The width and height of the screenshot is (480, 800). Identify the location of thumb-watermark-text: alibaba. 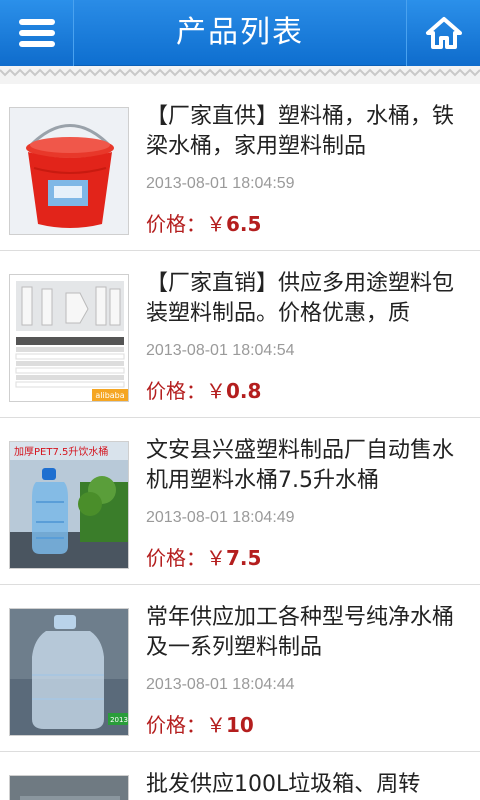
(109, 395).